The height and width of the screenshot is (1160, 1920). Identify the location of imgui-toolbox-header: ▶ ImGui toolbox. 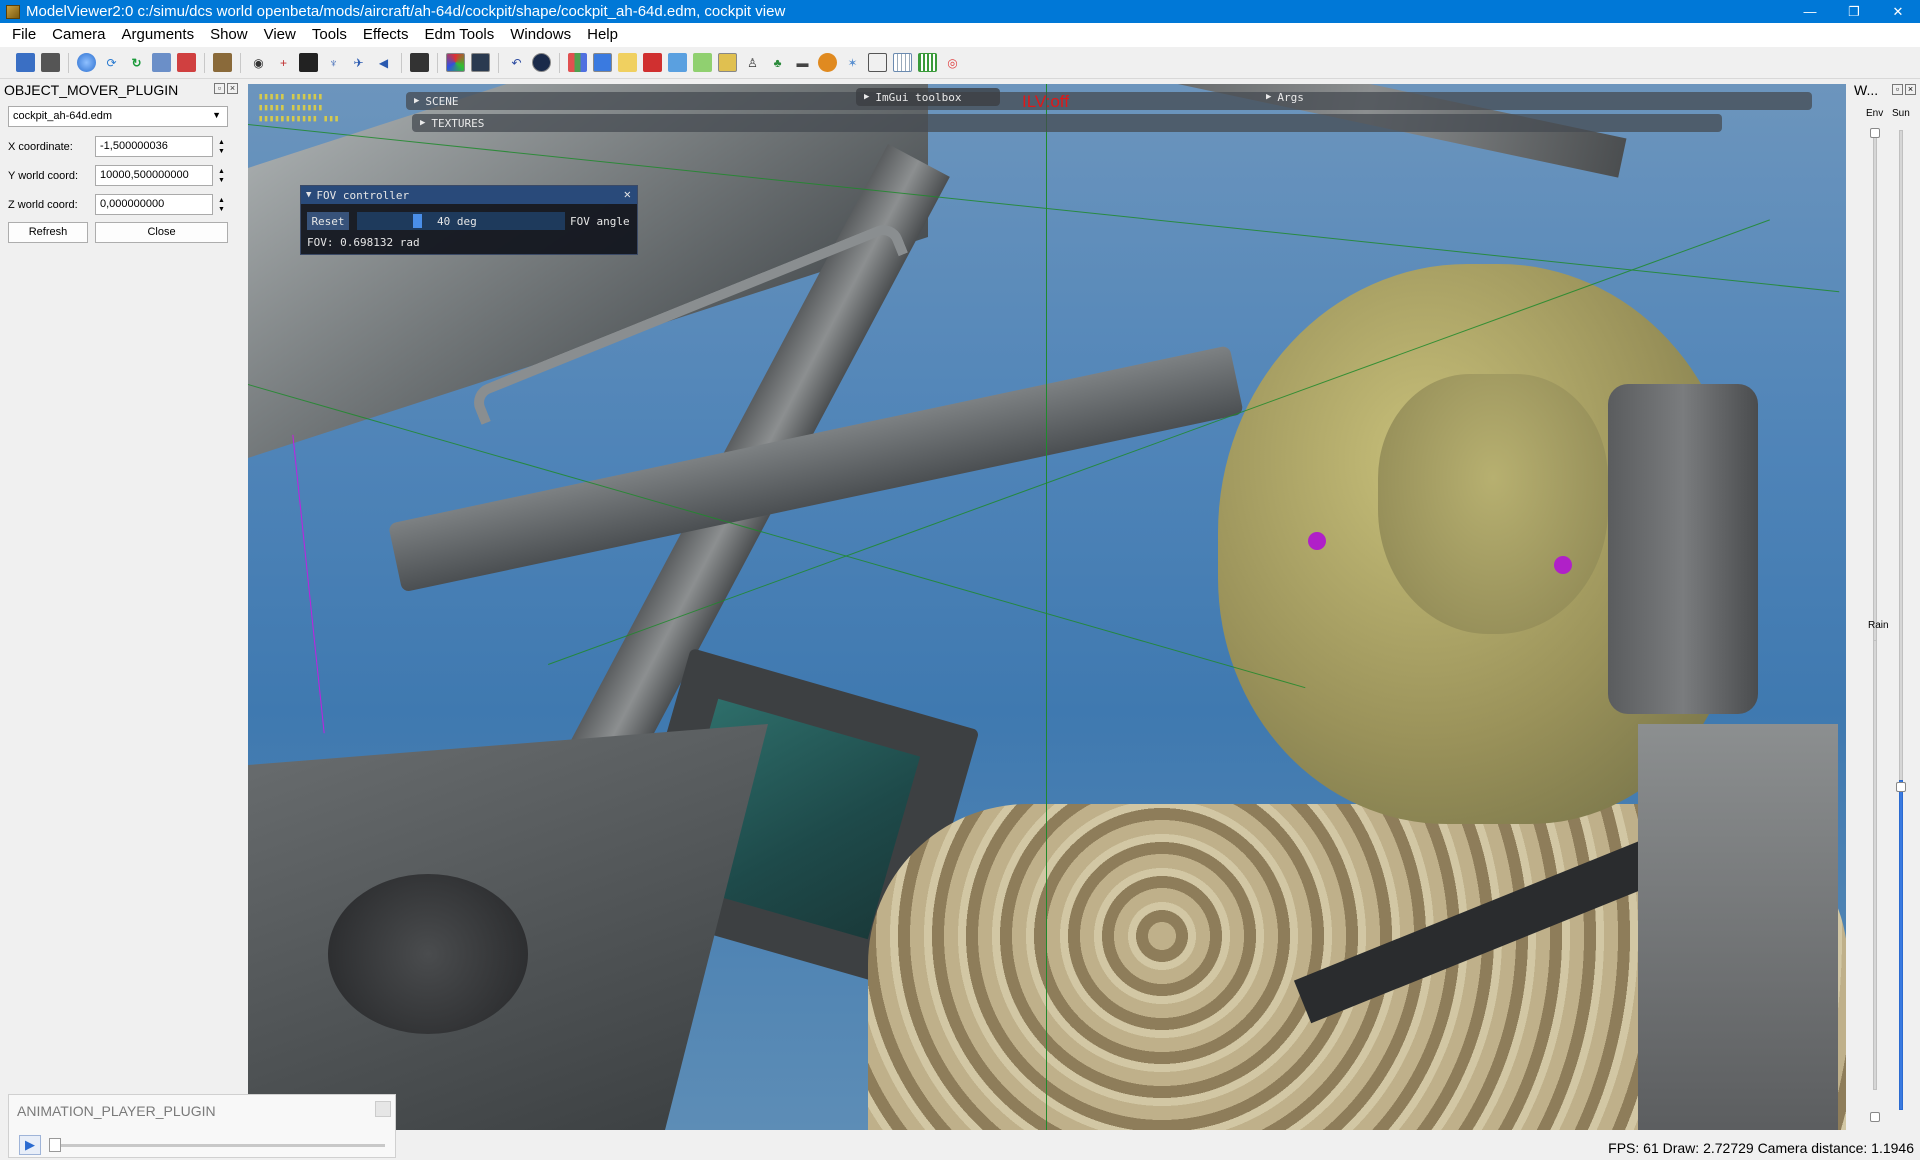
(928, 97).